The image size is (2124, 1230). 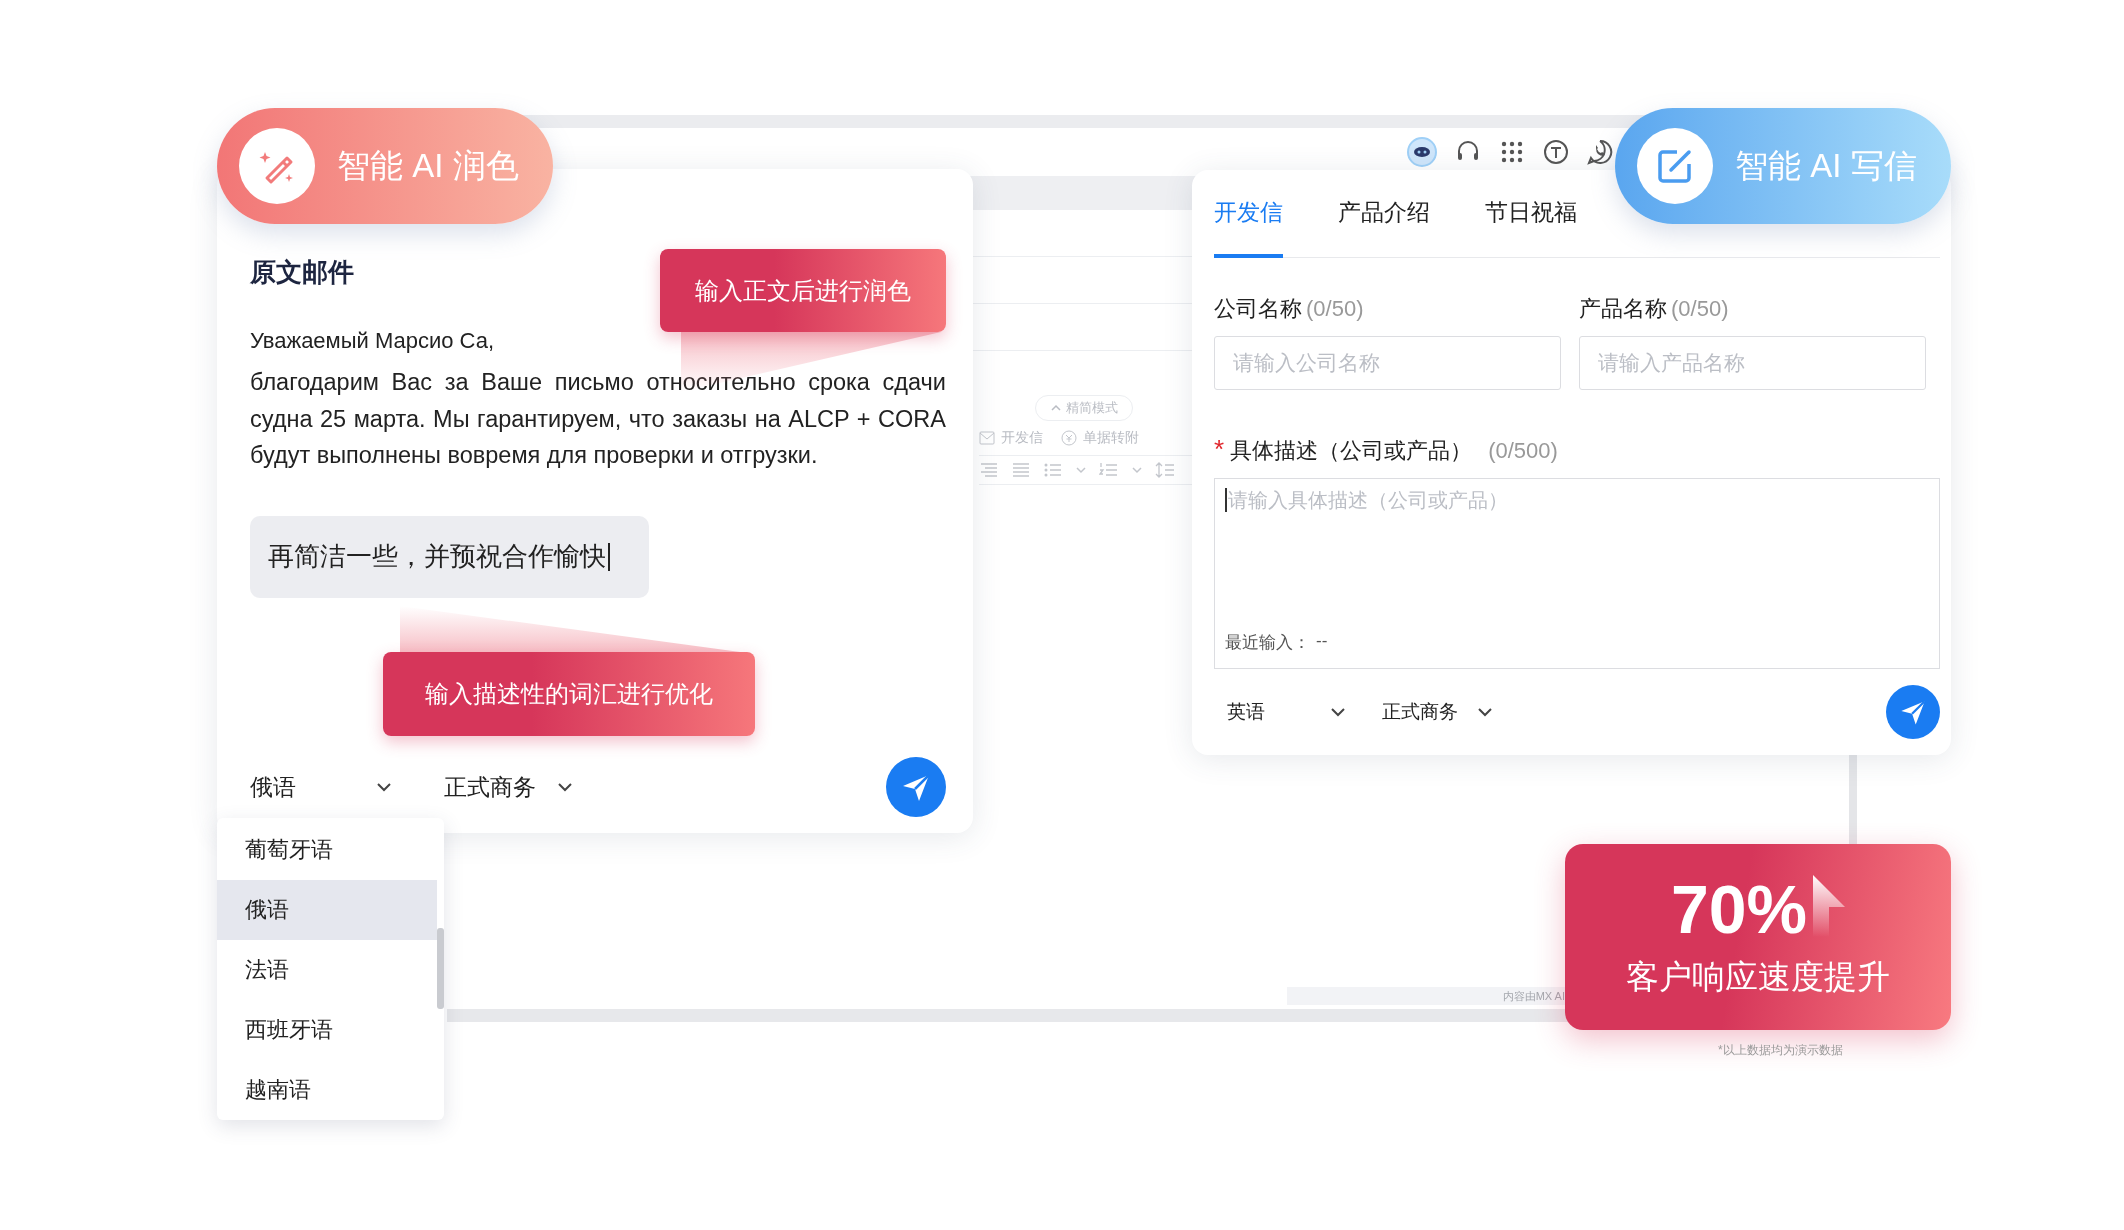 I want to click on field-label: 具体描述（公司或产品）, so click(x=1351, y=450).